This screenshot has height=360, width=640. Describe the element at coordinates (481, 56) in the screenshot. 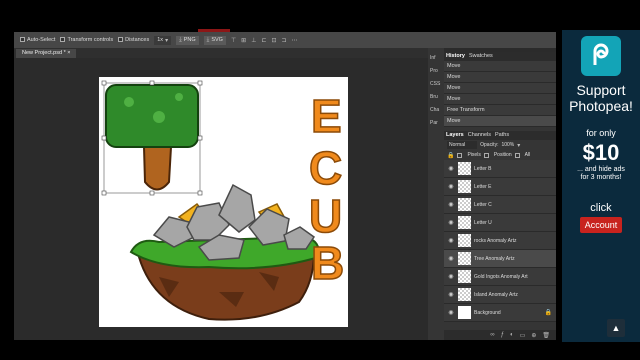

I see `tab-swatches: Swatches` at that location.